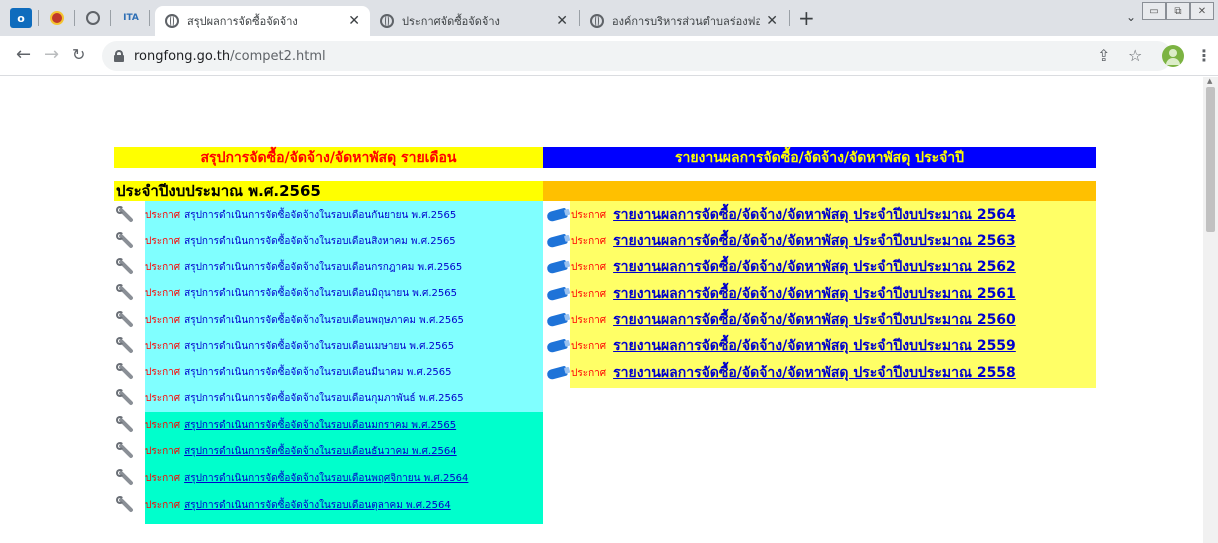 The height and width of the screenshot is (543, 1218). I want to click on maximize-icon: ⧉, so click(1178, 11).